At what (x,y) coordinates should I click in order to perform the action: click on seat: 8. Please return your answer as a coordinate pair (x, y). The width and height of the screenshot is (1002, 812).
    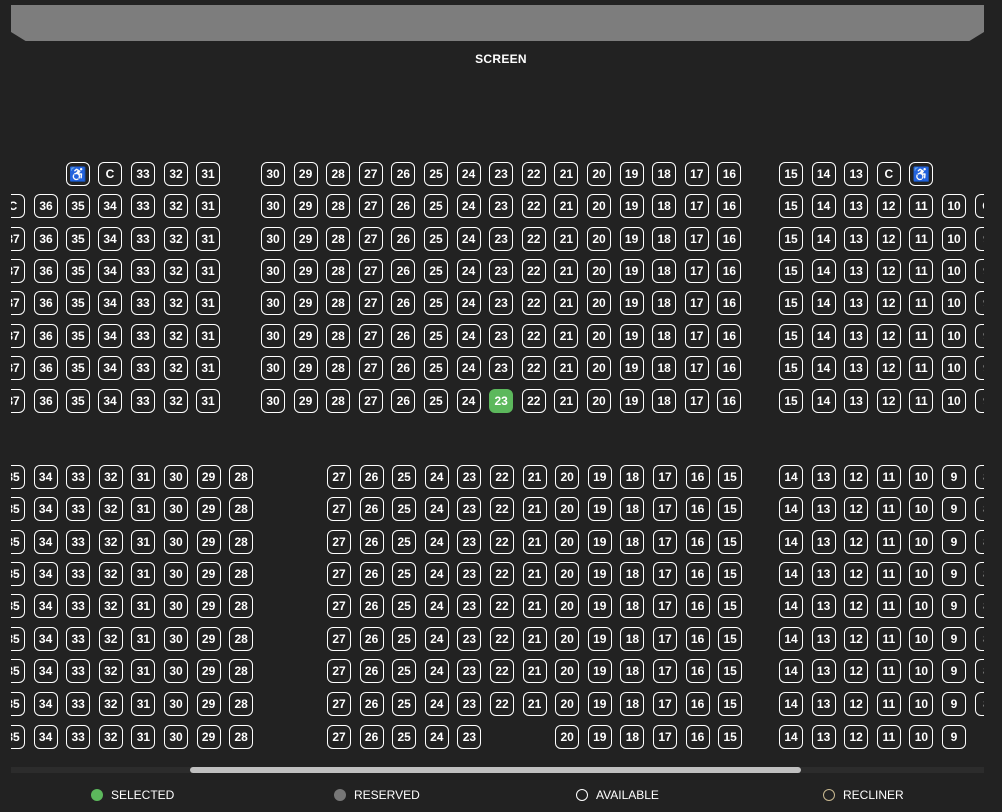
    Looking at the image, I should click on (979, 606).